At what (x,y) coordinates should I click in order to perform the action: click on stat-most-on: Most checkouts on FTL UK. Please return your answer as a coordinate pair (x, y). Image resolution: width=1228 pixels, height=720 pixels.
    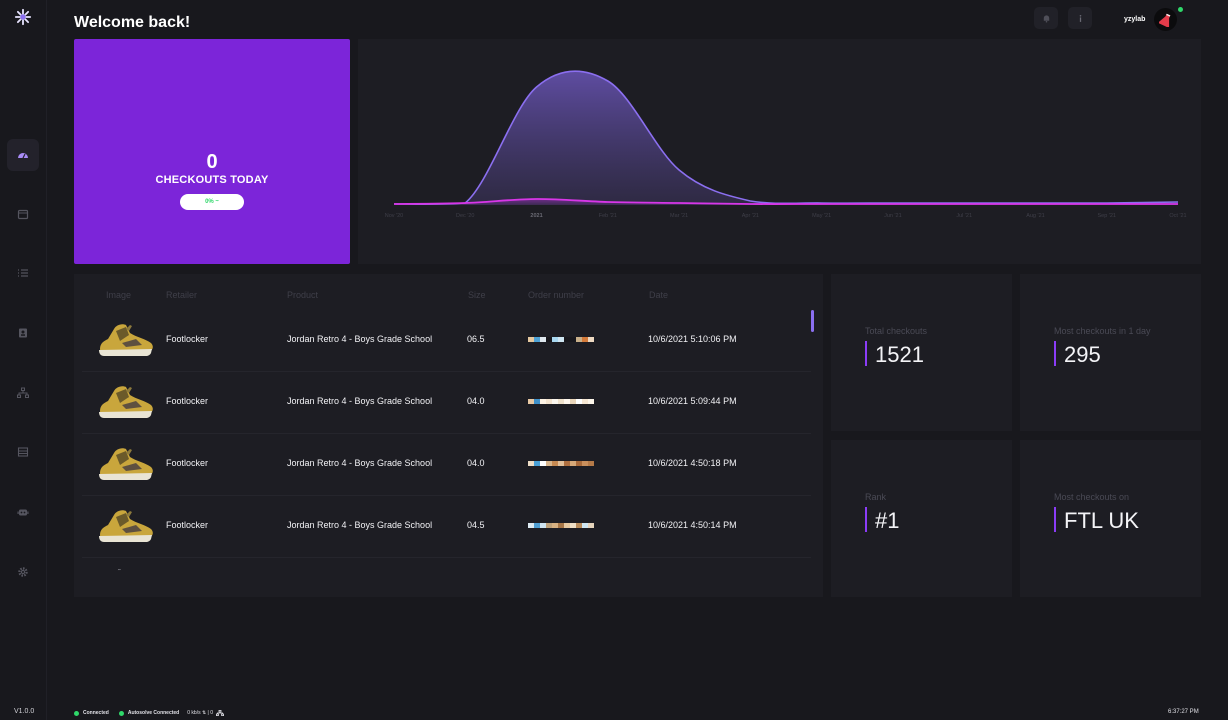
    Looking at the image, I should click on (1110, 518).